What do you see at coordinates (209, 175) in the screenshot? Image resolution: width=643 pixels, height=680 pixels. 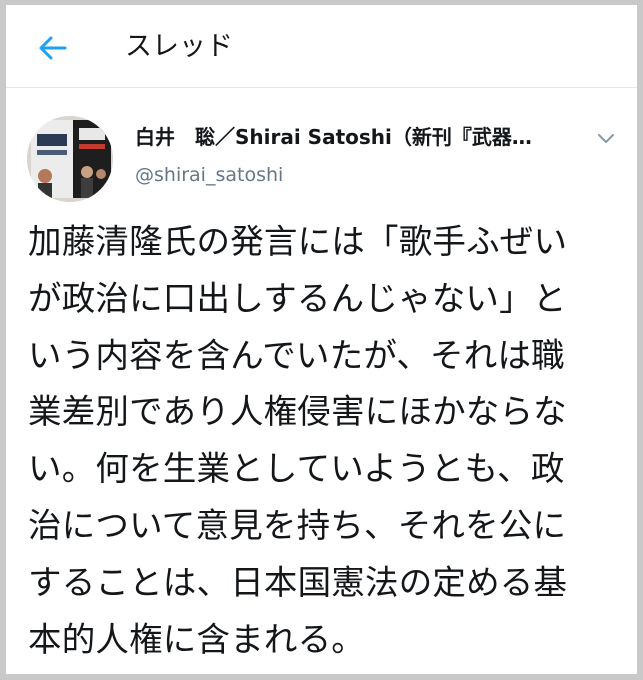 I see `author-handle: @shirai_satoshi` at bounding box center [209, 175].